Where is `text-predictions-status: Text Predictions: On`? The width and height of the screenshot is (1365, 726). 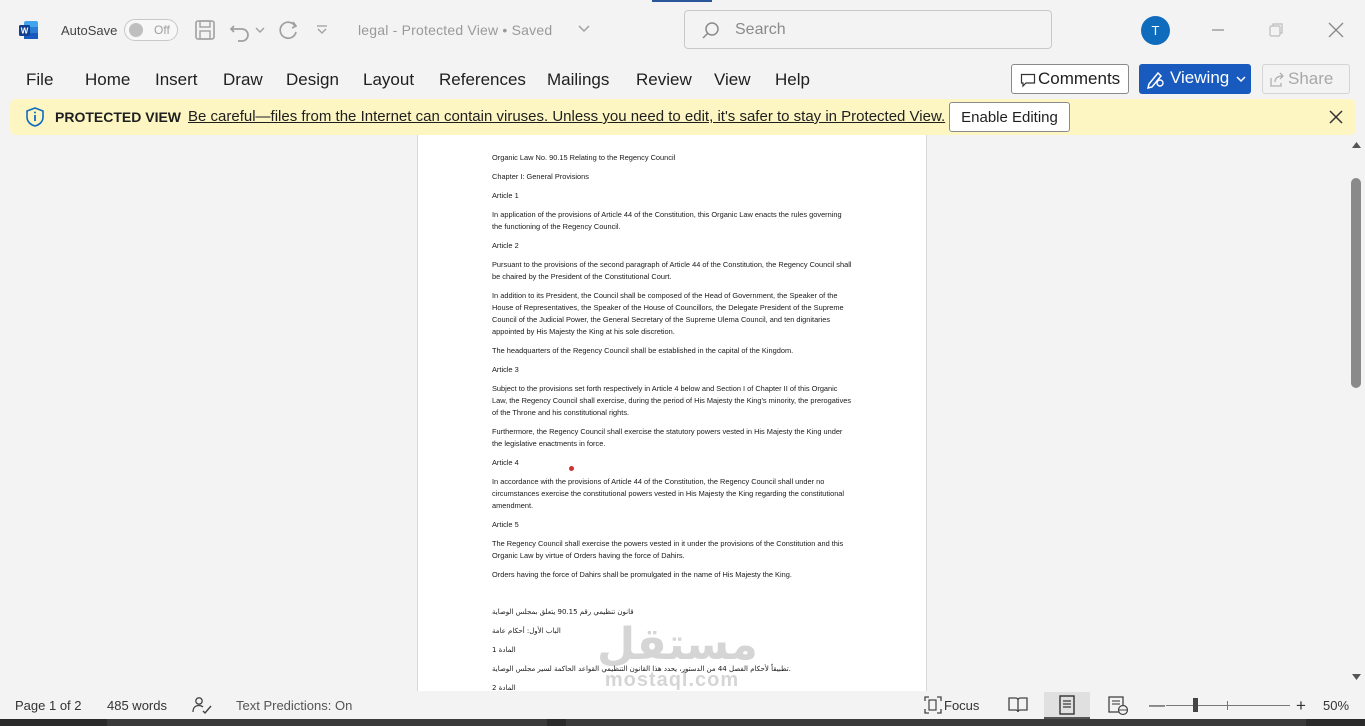 text-predictions-status: Text Predictions: On is located at coordinates (294, 705).